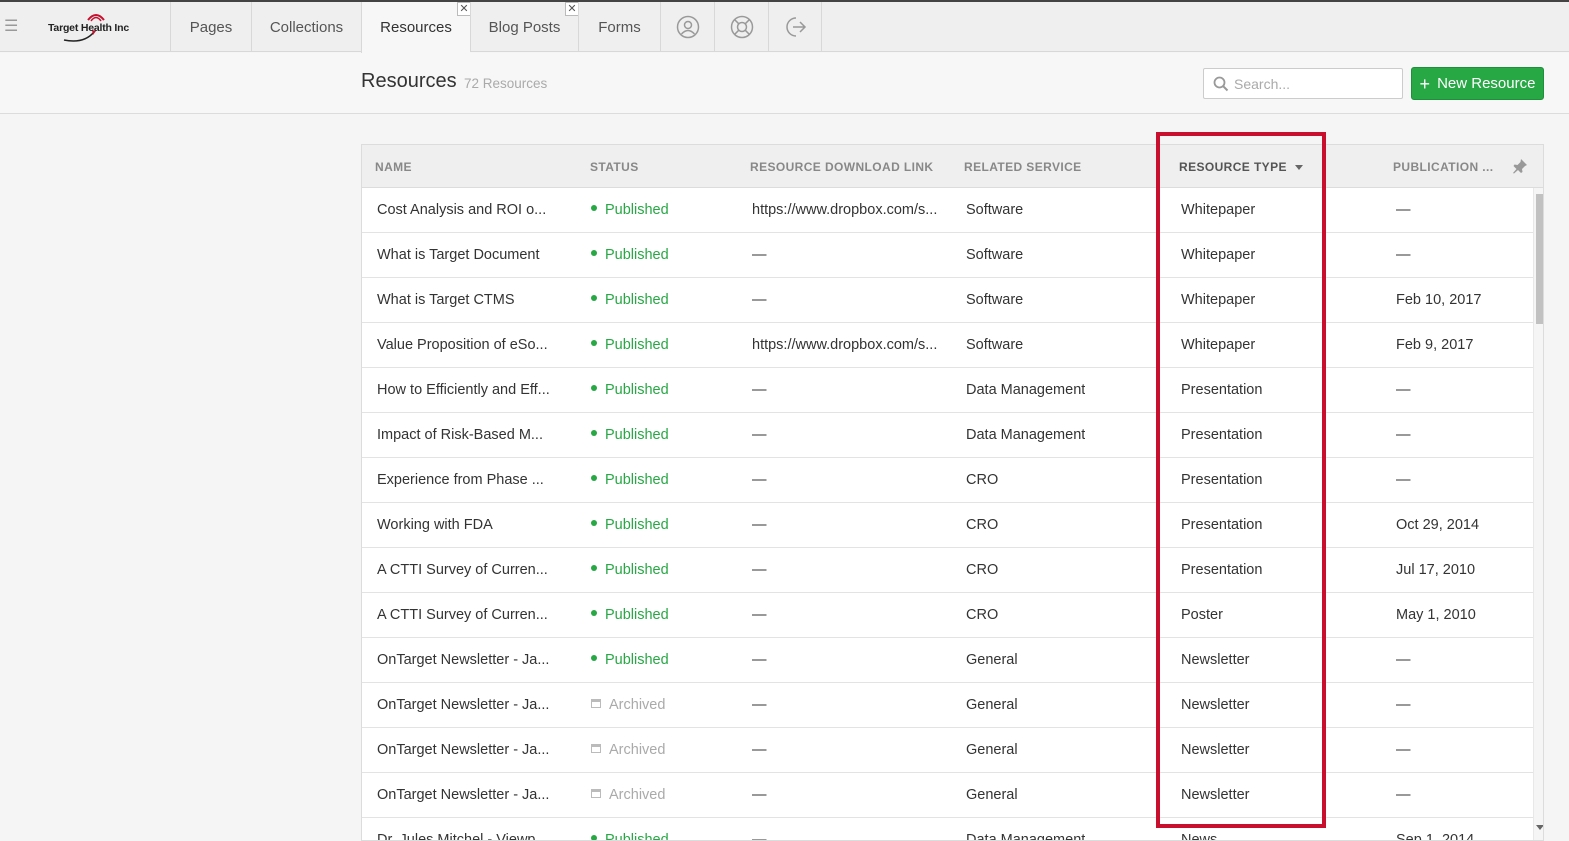  What do you see at coordinates (416, 27) in the screenshot?
I see `tab-resources: Resources ✕` at bounding box center [416, 27].